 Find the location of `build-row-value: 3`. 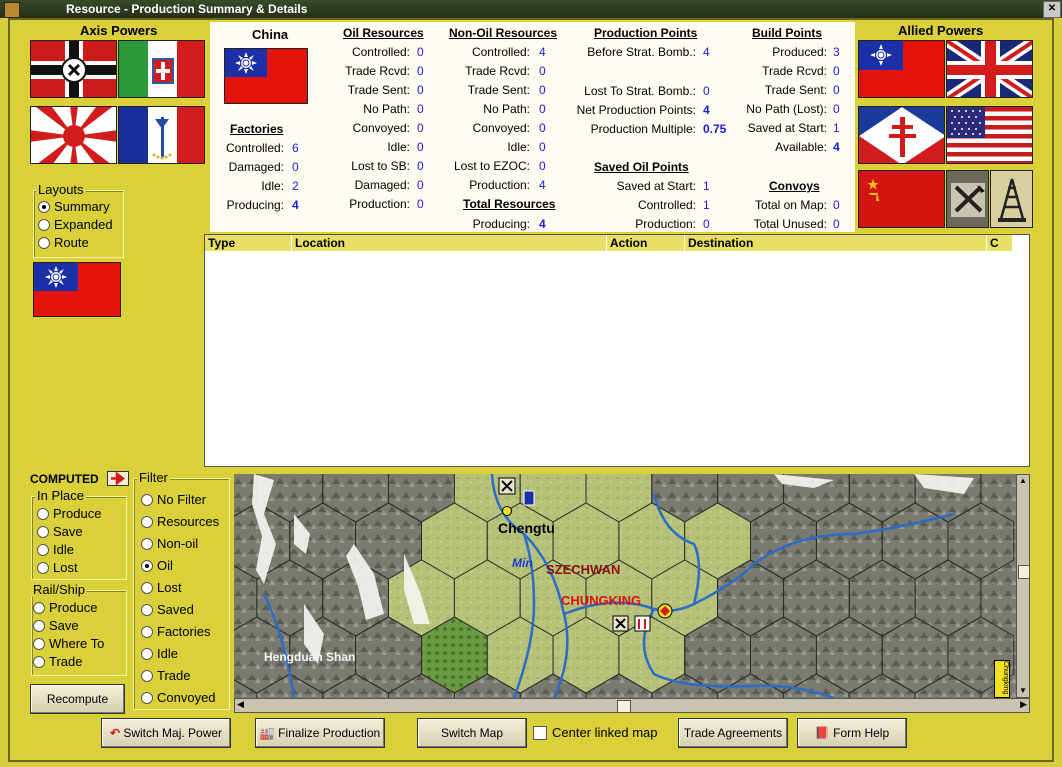

build-row-value: 3 is located at coordinates (836, 52).